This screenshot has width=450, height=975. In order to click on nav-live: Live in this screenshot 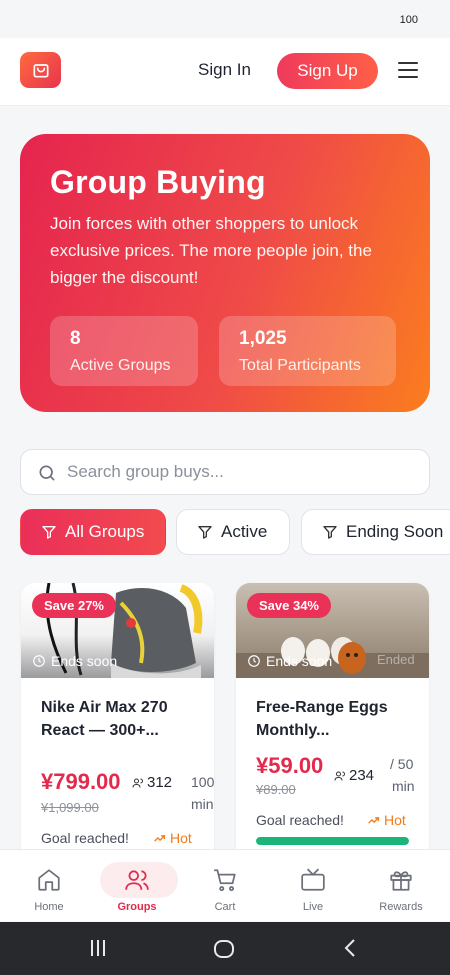, I will do `click(313, 886)`.